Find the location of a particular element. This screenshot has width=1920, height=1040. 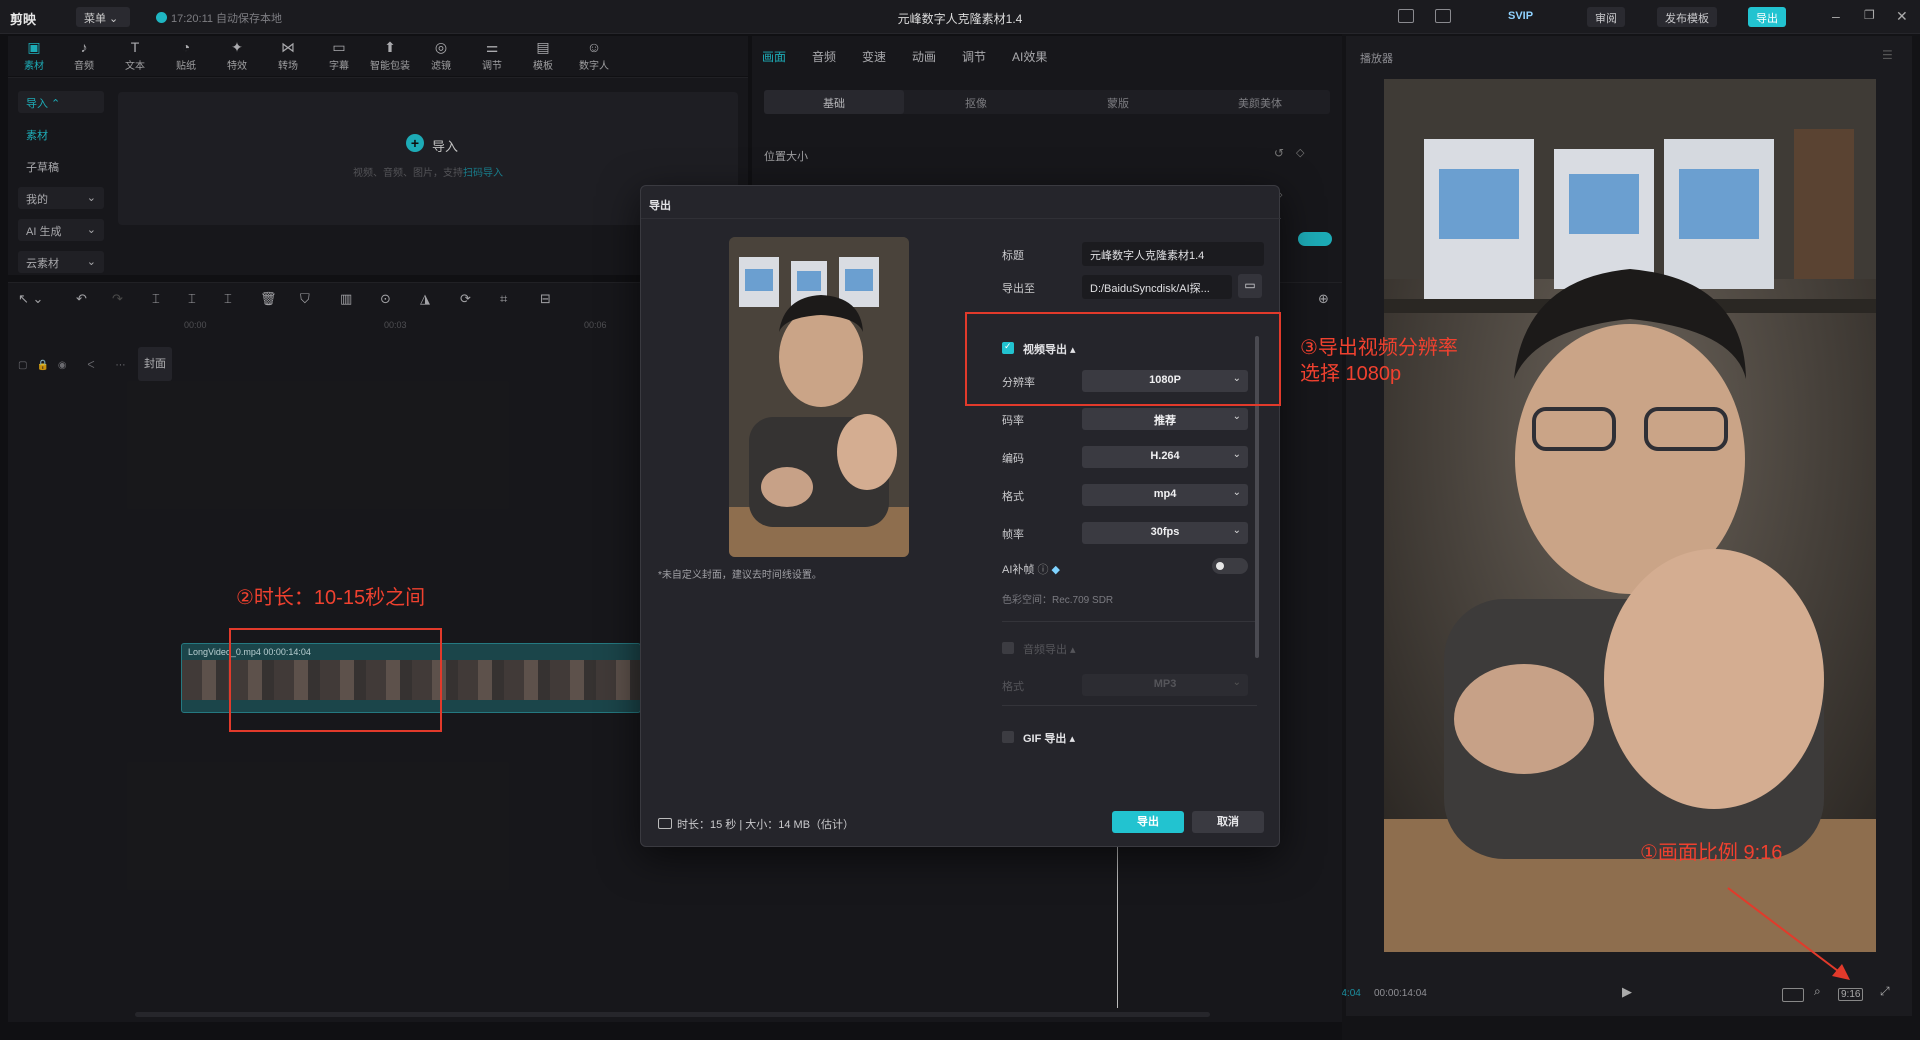

tool-filter: ◎ 滤镜 is located at coordinates (441, 56).